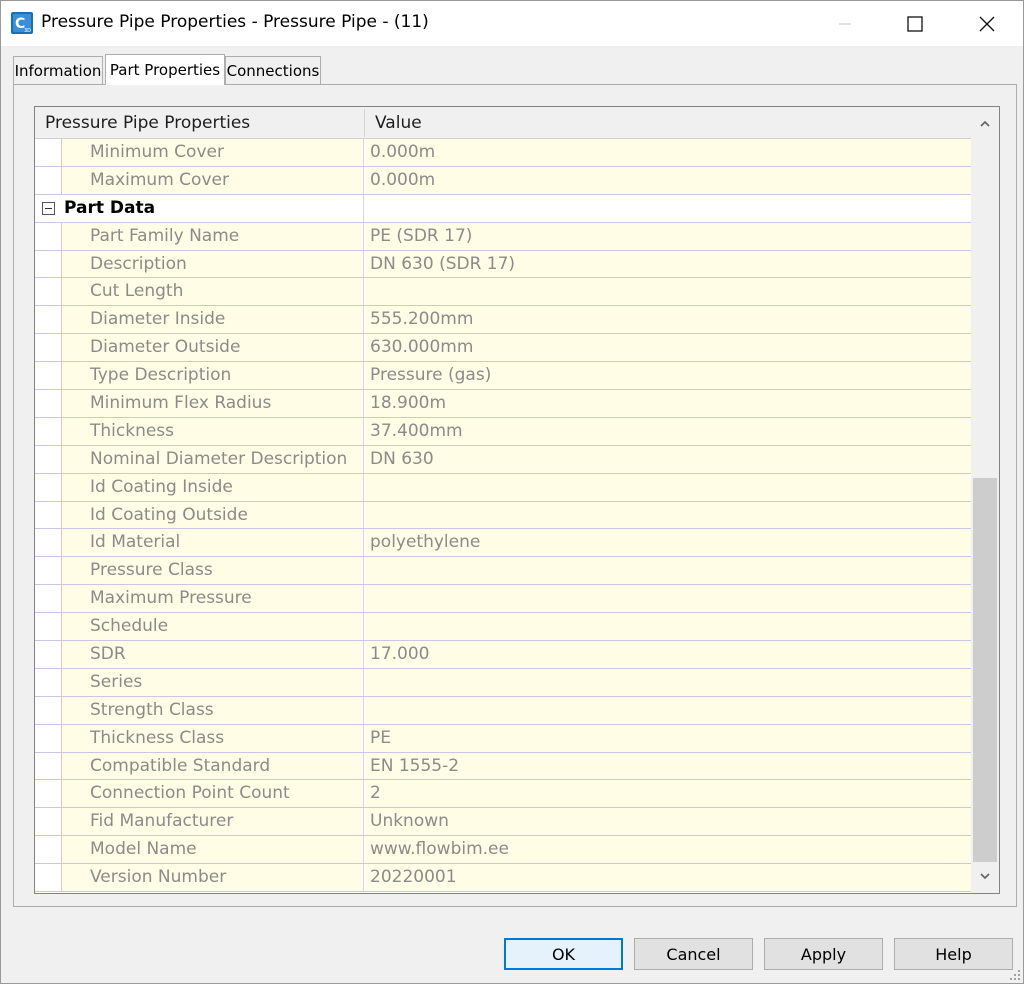 This screenshot has width=1024, height=984. What do you see at coordinates (668, 264) in the screenshot?
I see `property-value: DN 630 (SDR 17)` at bounding box center [668, 264].